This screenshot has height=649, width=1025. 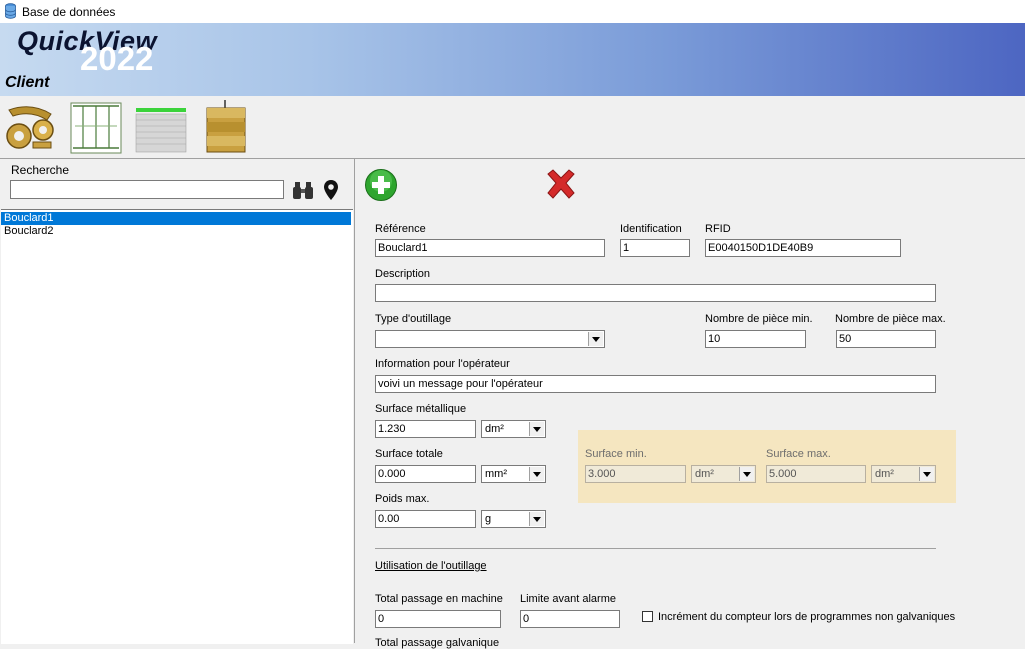 What do you see at coordinates (512, 11) in the screenshot?
I see `window-titlebar: Base de données` at bounding box center [512, 11].